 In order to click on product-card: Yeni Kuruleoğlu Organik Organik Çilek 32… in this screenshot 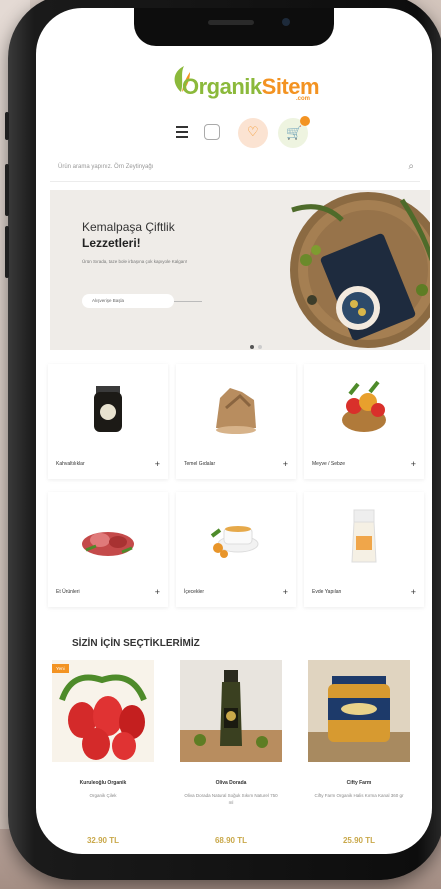, I will do `click(103, 752)`.